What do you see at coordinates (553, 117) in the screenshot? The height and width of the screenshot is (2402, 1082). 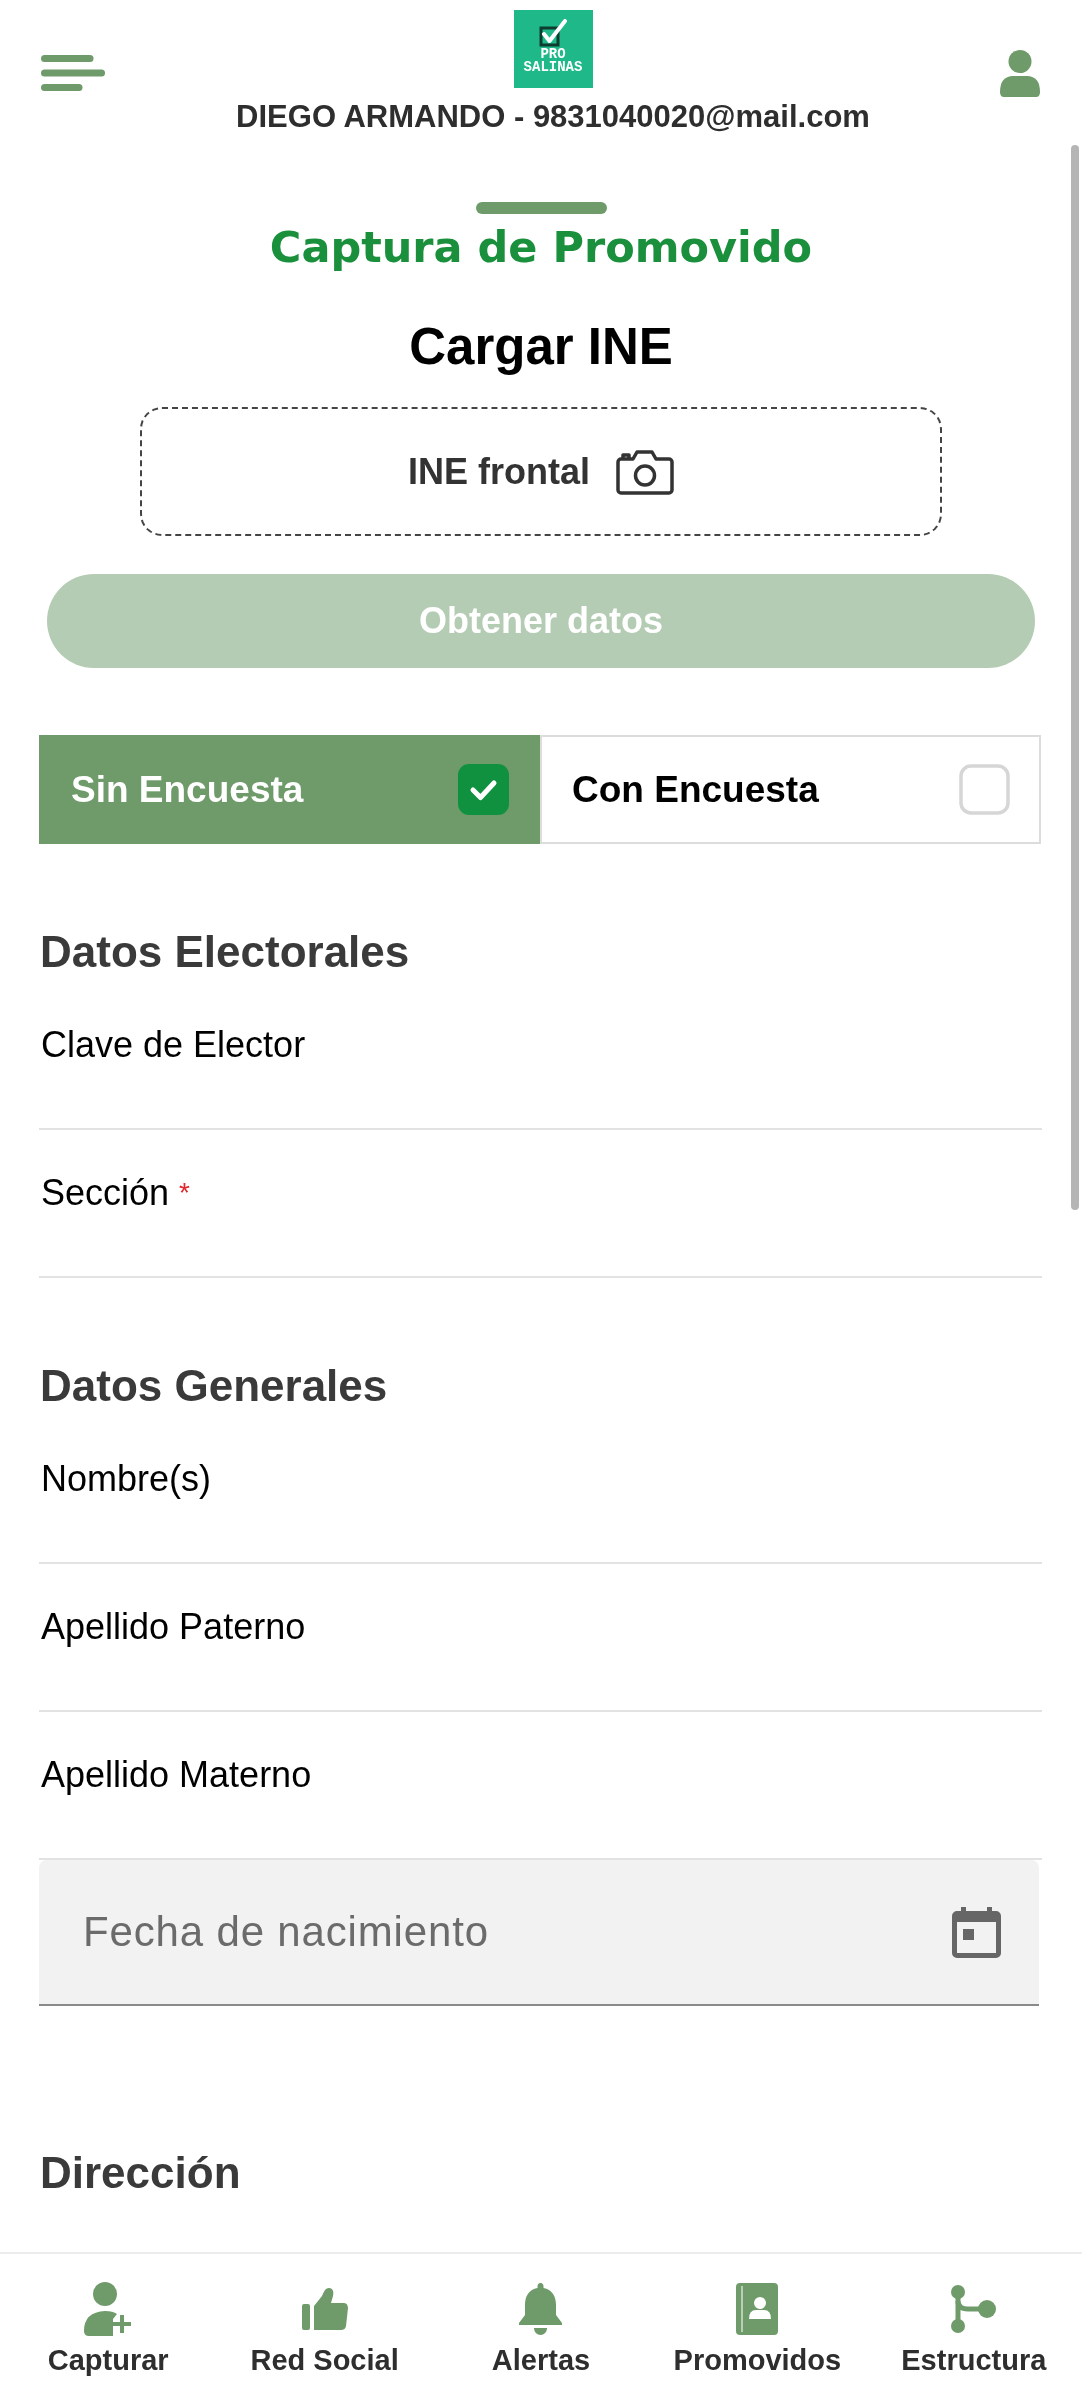 I see `user-name-email: DIEGO ARMANDO - 9831040020@mail.com` at bounding box center [553, 117].